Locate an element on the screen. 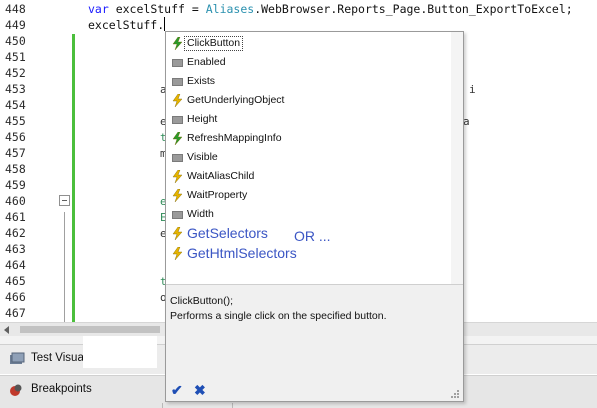 This screenshot has width=597, height=408. completion-item-label: Width is located at coordinates (200, 214).